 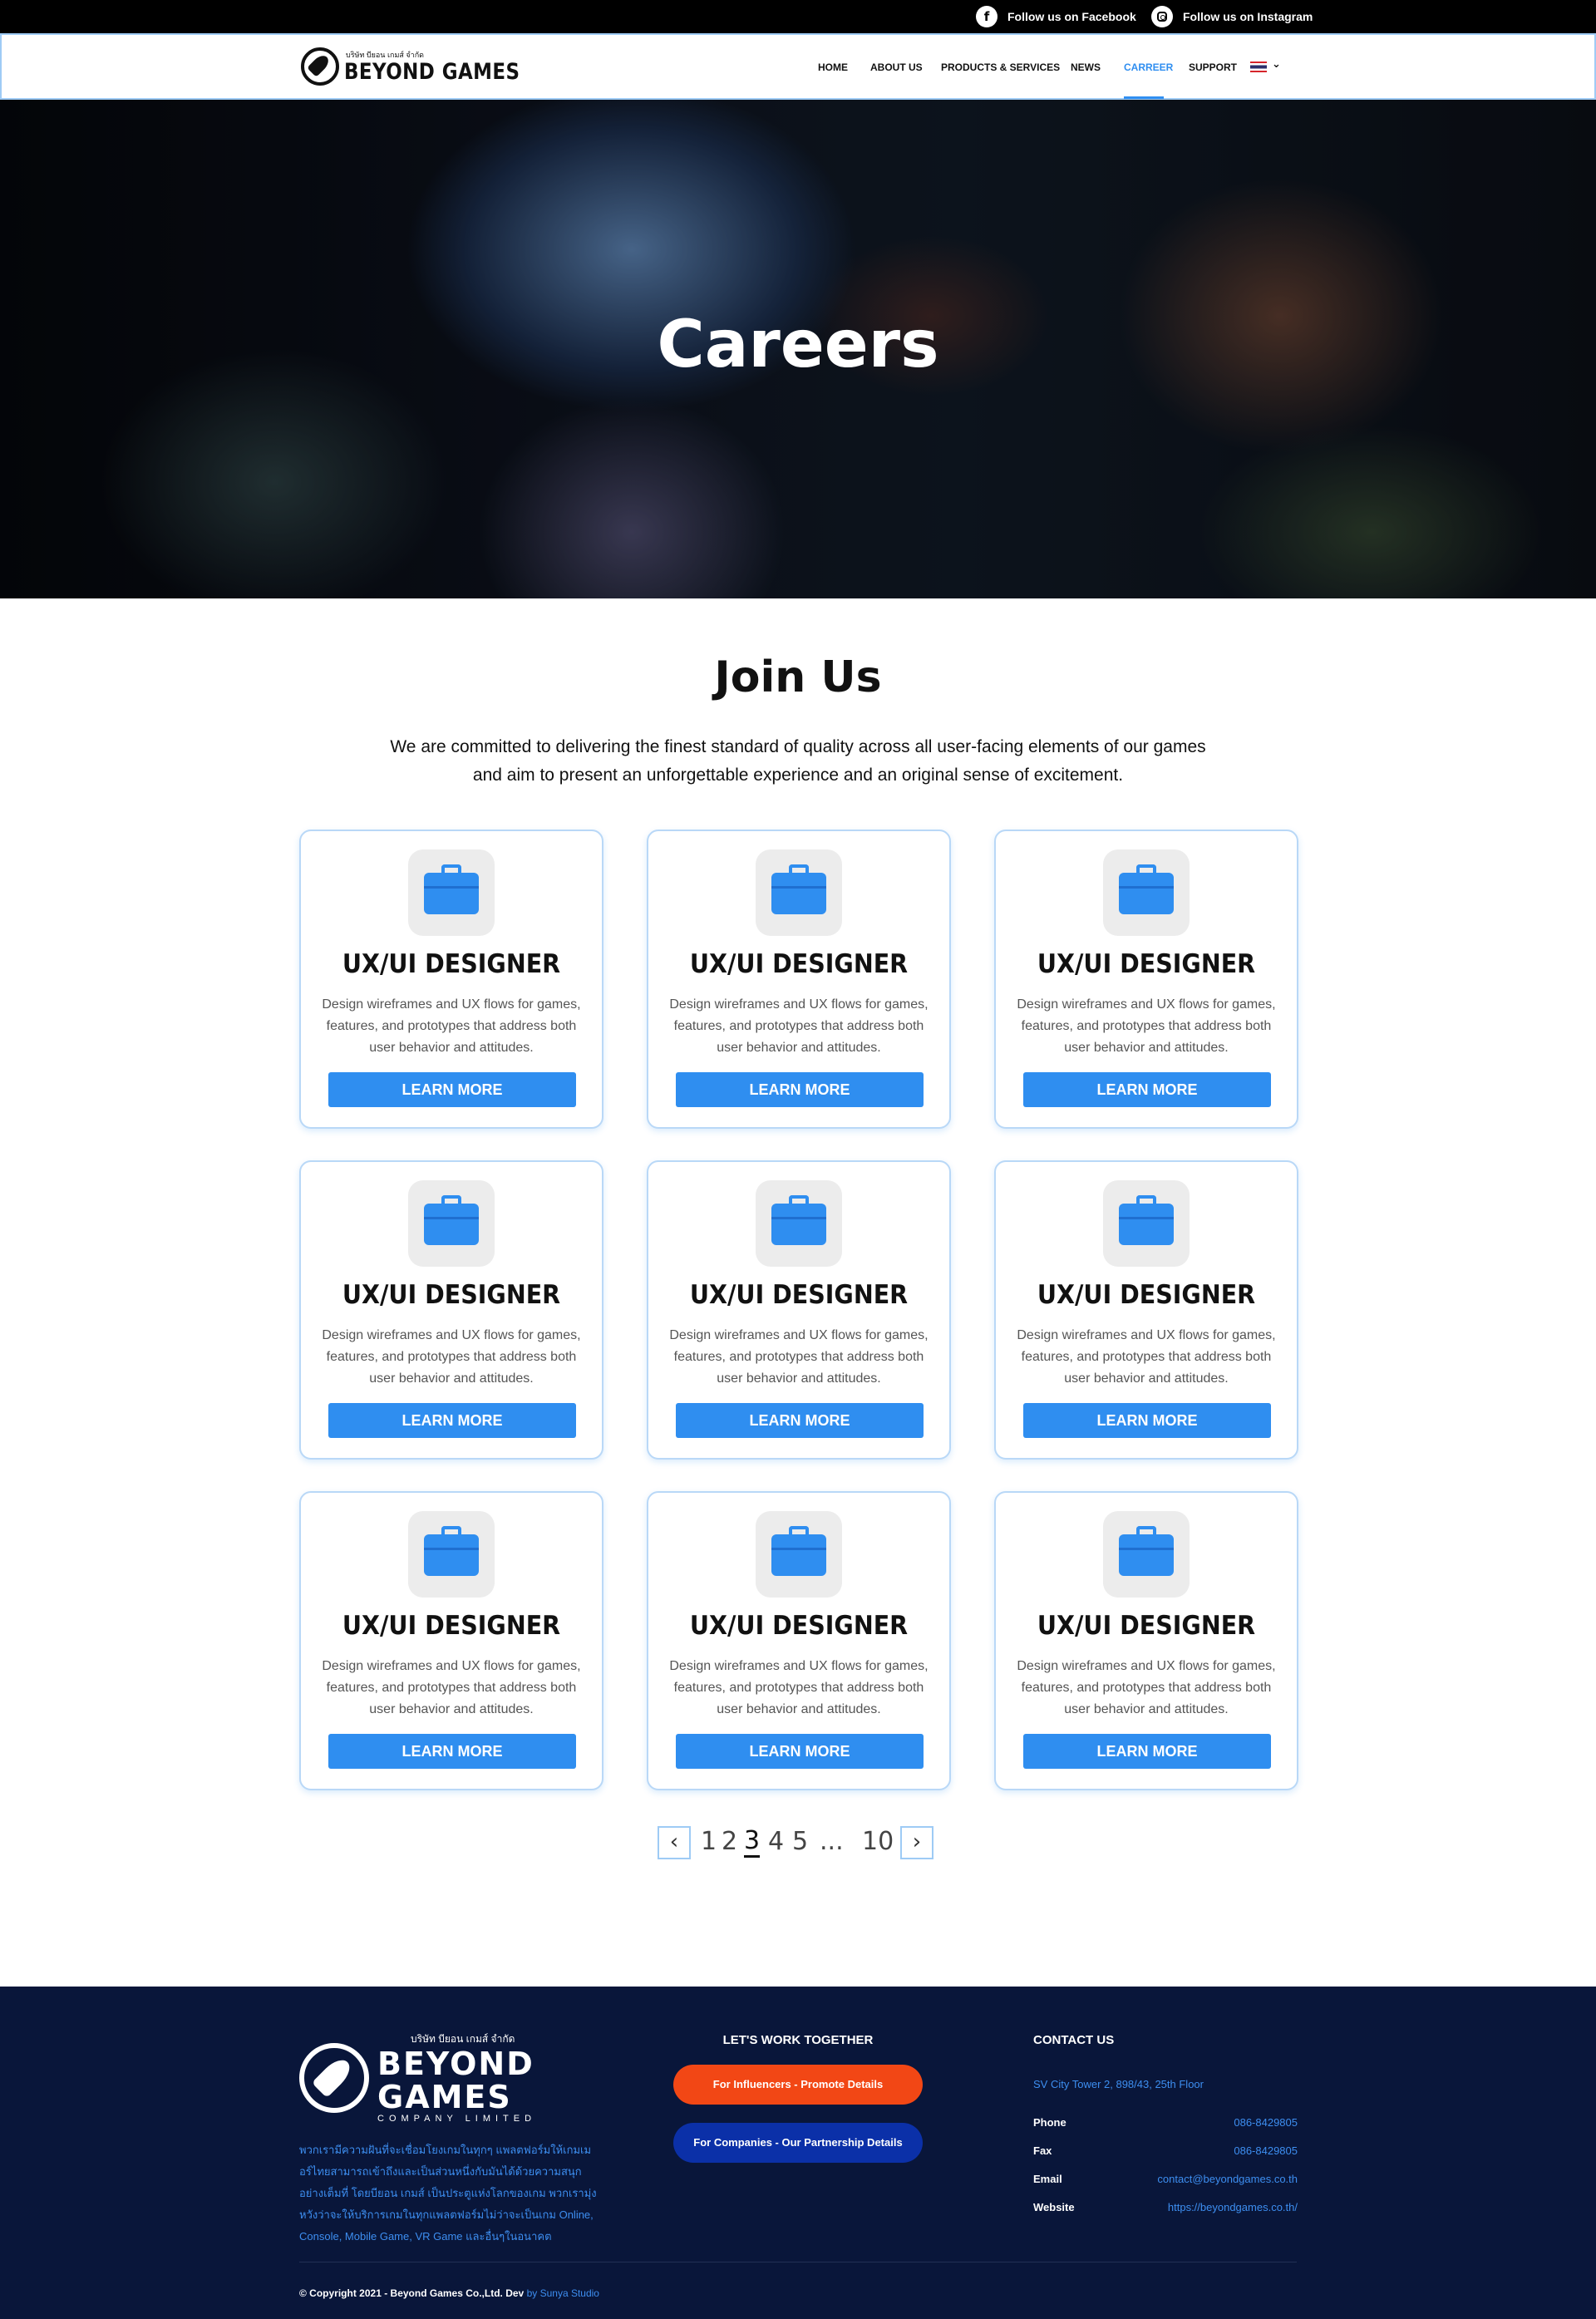 What do you see at coordinates (1118, 2084) in the screenshot?
I see `contact-address: SV City Tower 2, 898/43, 25th Floor` at bounding box center [1118, 2084].